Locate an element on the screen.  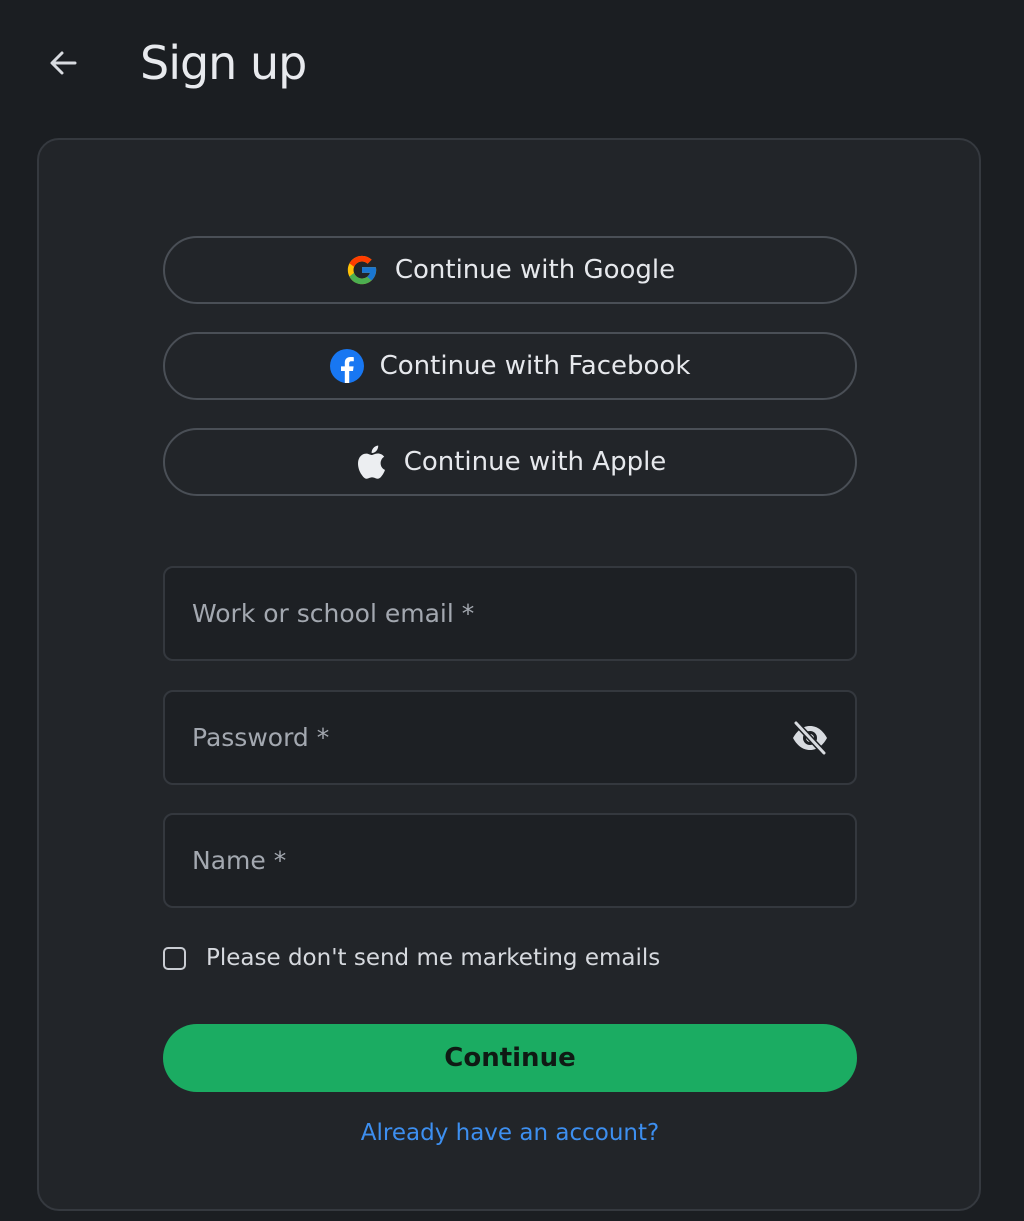
already-have-account-link: Already have an account? is located at coordinates (510, 1133).